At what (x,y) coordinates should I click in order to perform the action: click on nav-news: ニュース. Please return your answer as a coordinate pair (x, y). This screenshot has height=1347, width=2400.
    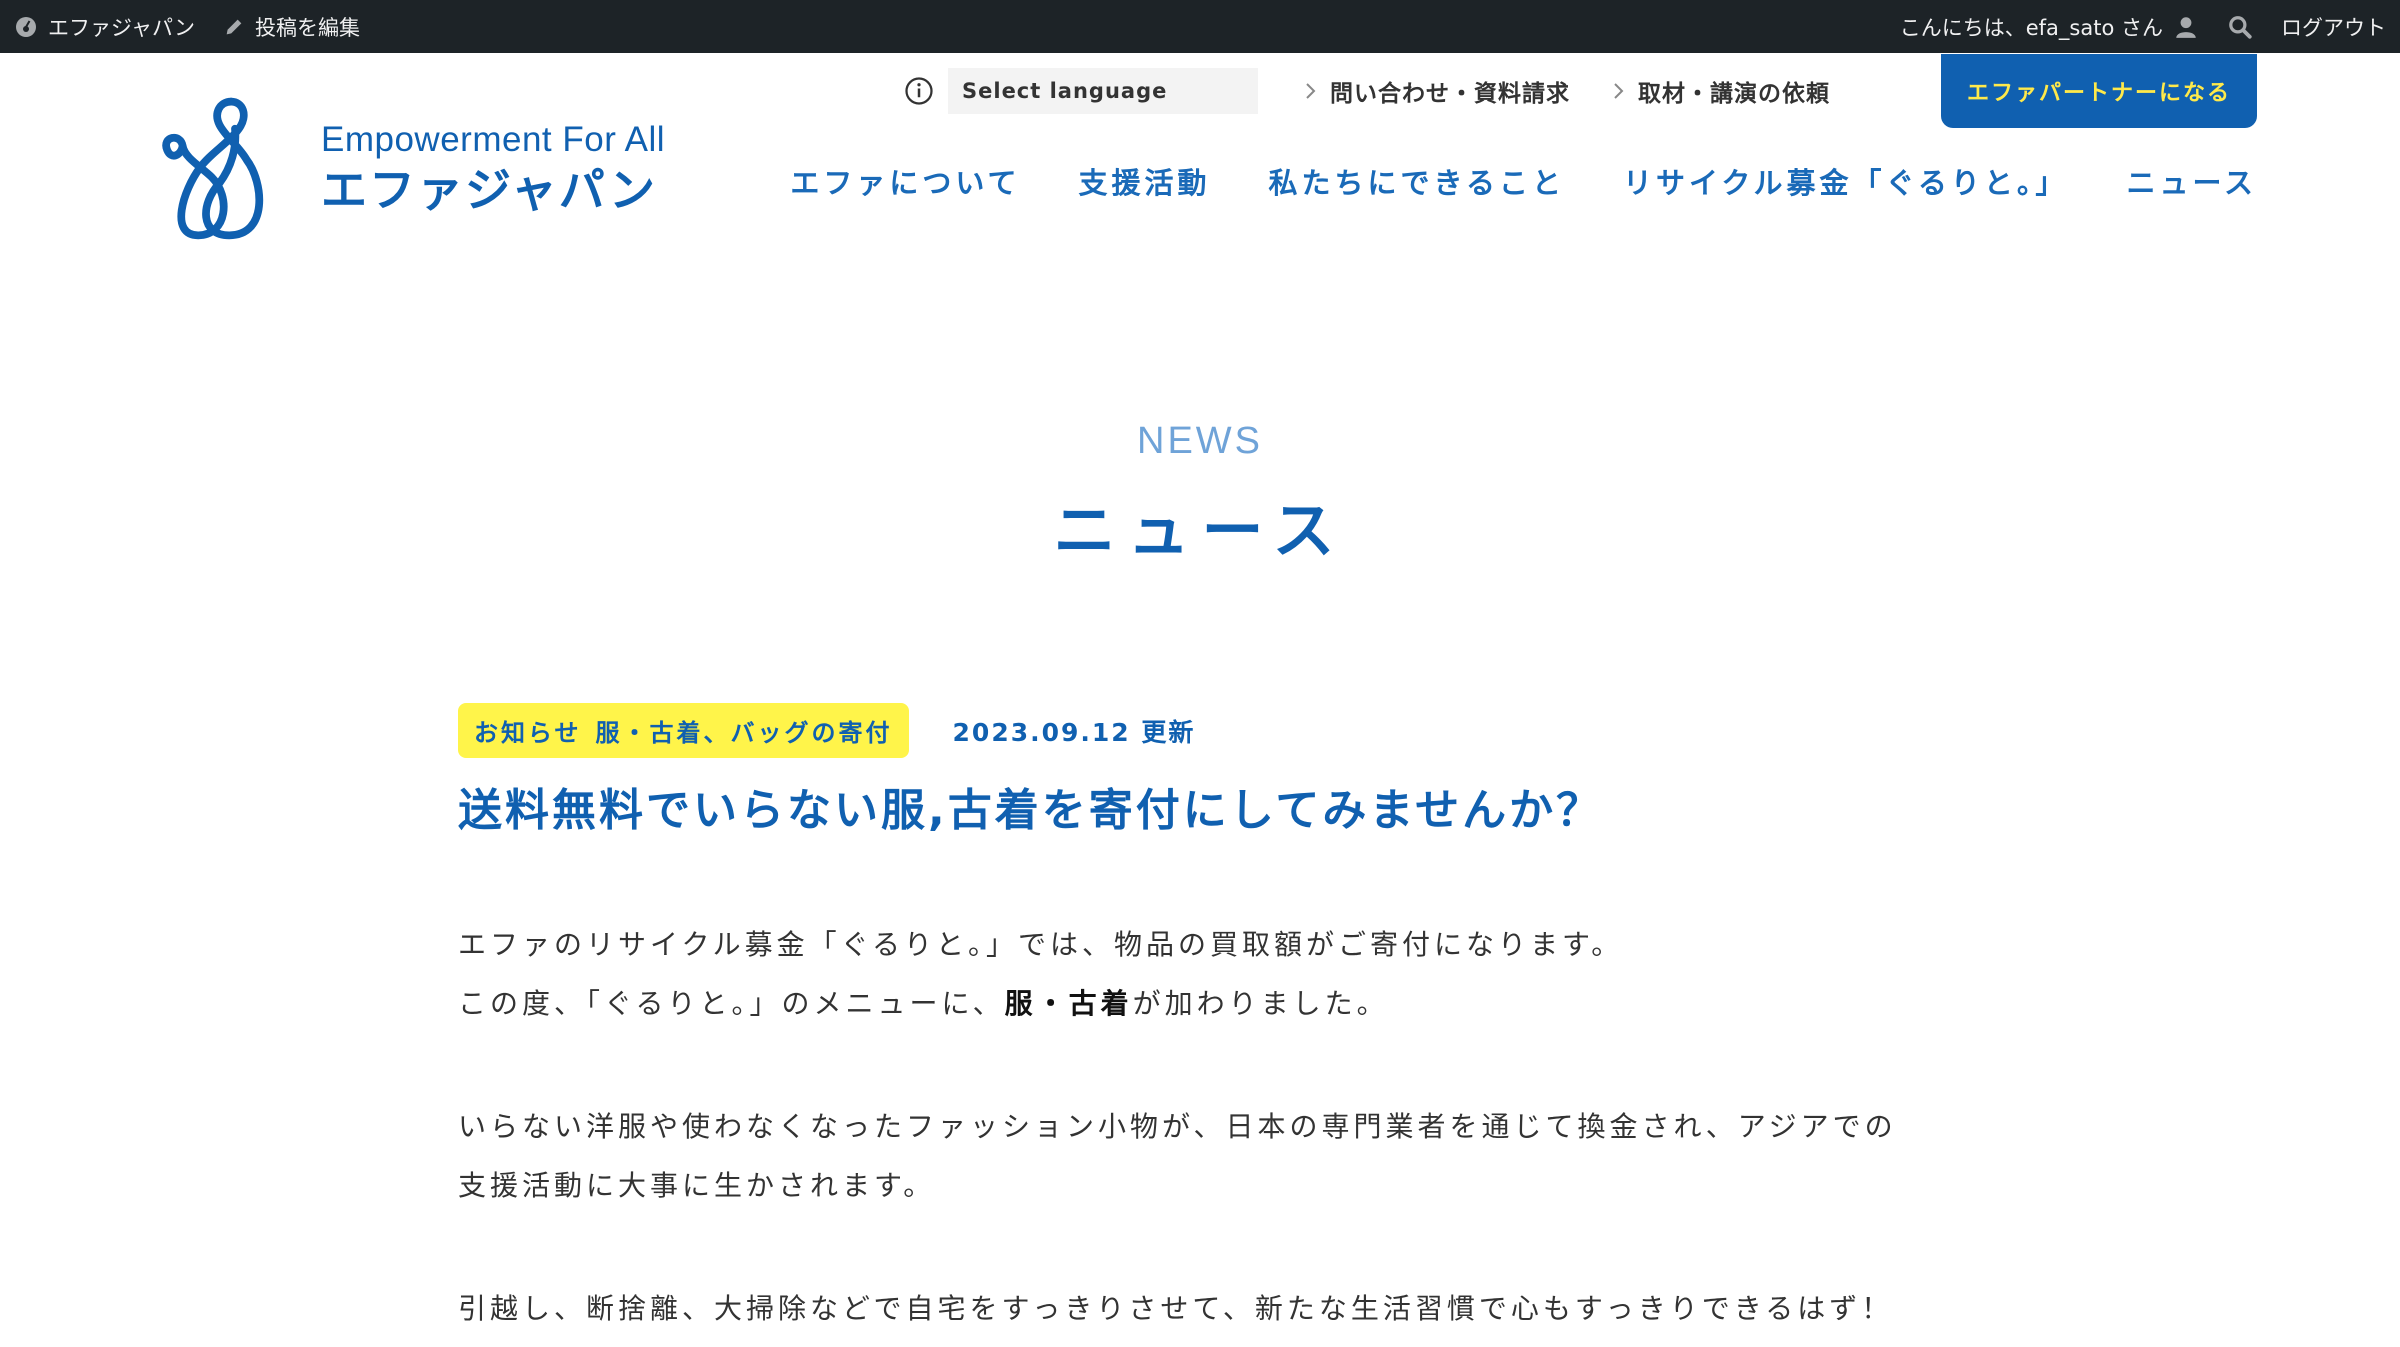
    Looking at the image, I should click on (2191, 181).